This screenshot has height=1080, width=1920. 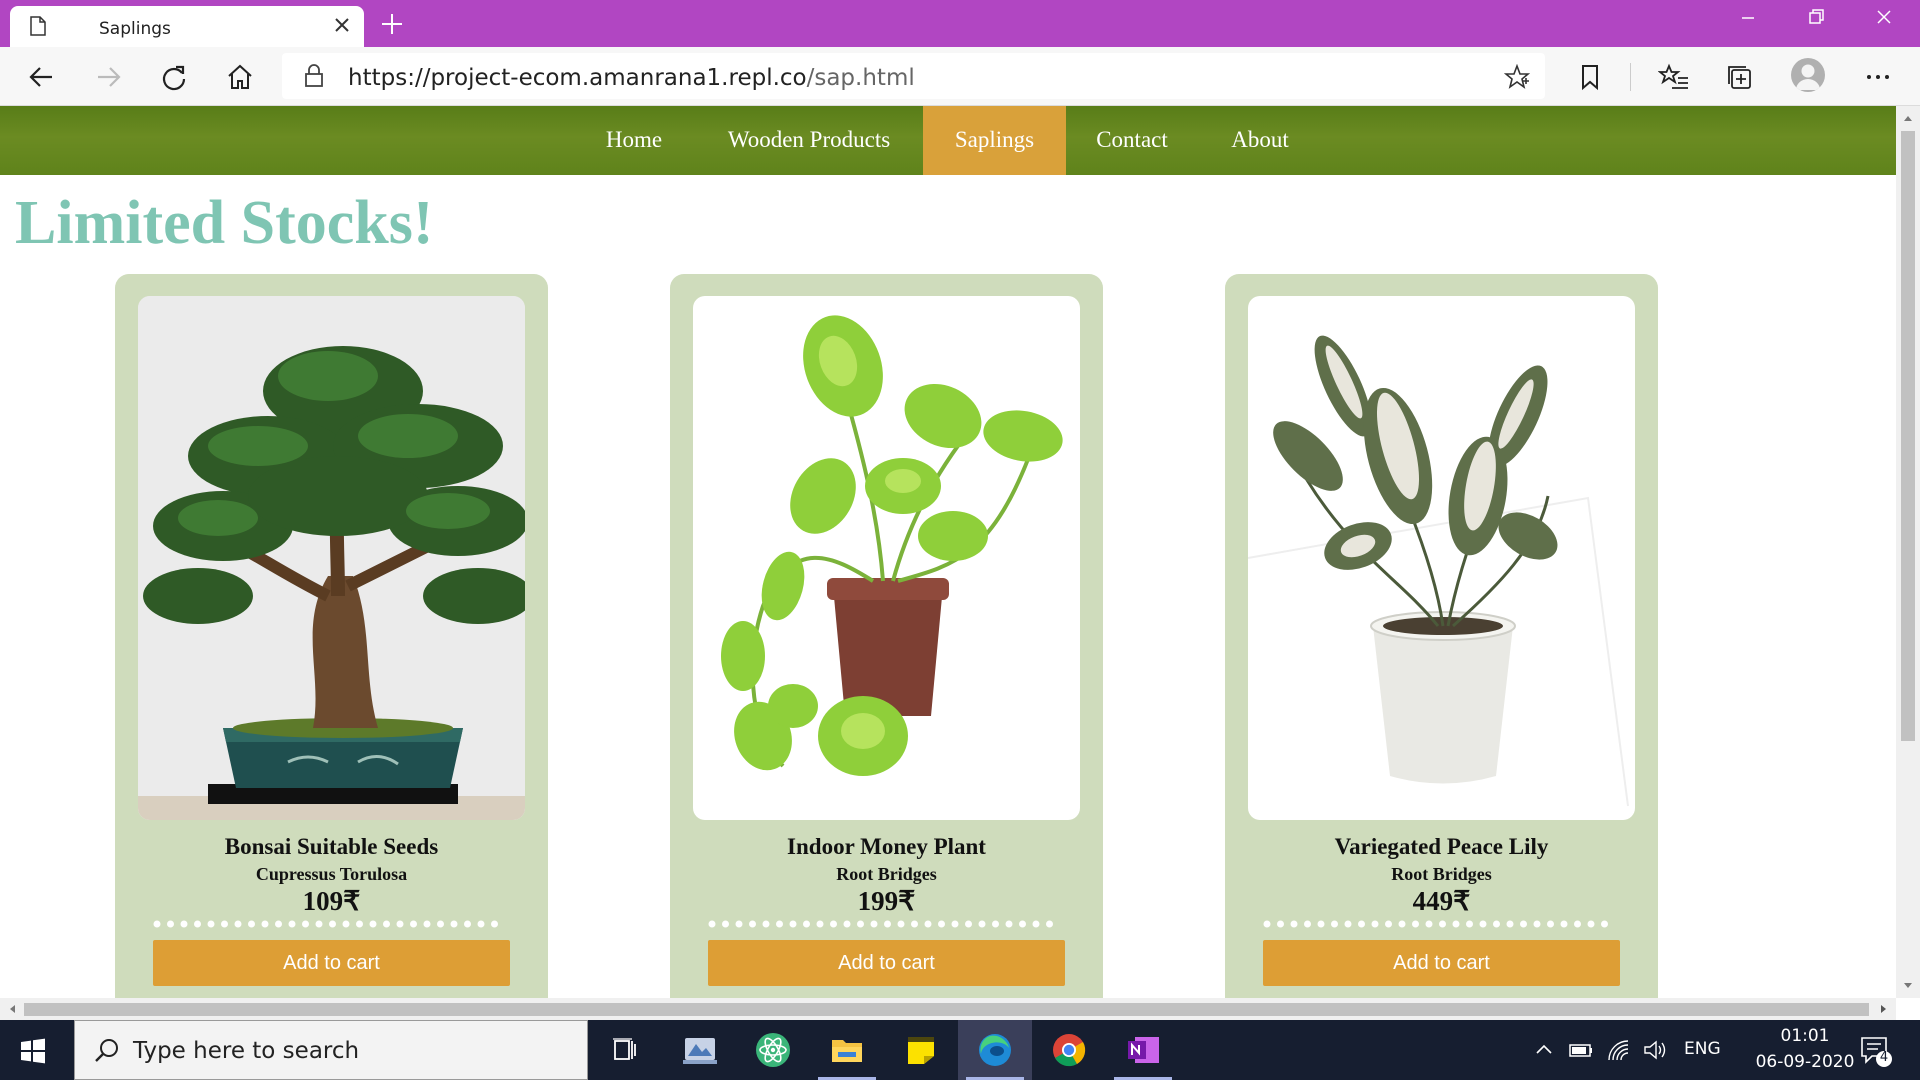 I want to click on chrome-browser-icon, so click(x=1069, y=1050).